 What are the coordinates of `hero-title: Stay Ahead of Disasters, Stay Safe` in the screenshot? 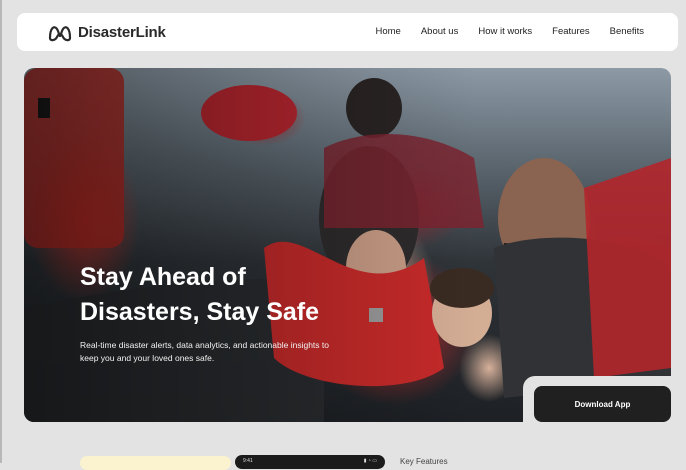 It's located at (230, 295).